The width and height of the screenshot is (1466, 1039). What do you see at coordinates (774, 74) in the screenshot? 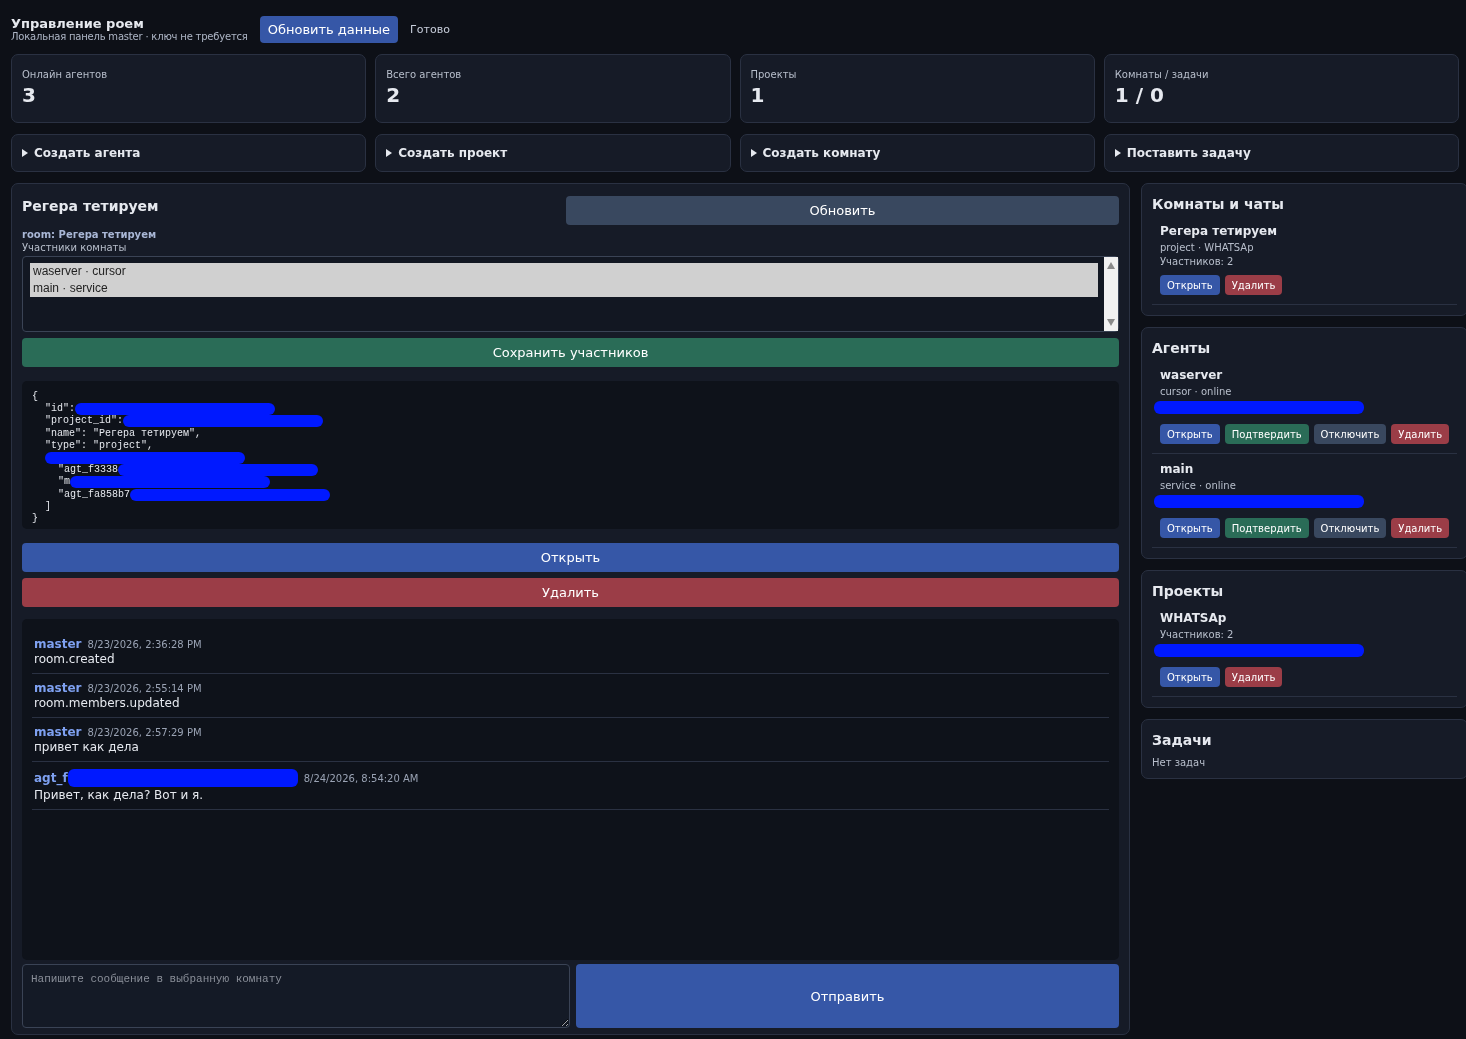
I see `stat-label: Проекты` at bounding box center [774, 74].